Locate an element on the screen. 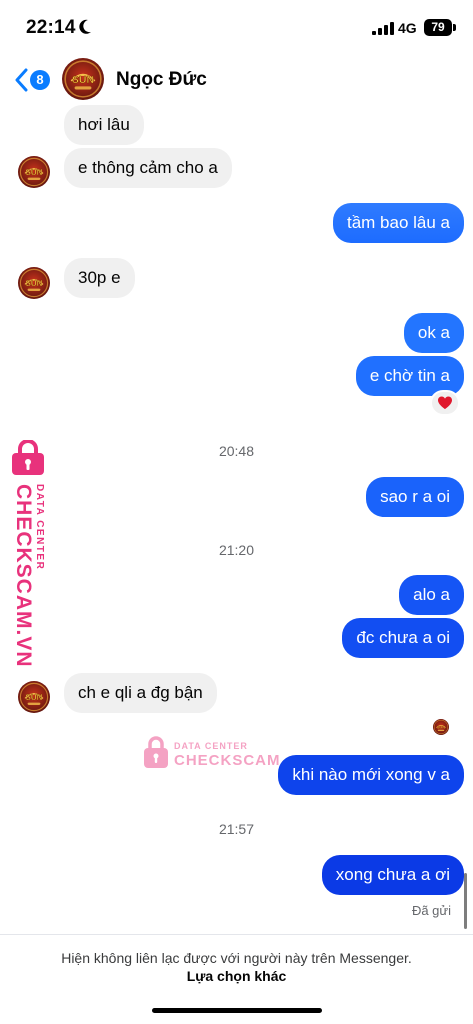 Image resolution: width=473 pixels, height=1024 pixels. home-indicator is located at coordinates (237, 1010).